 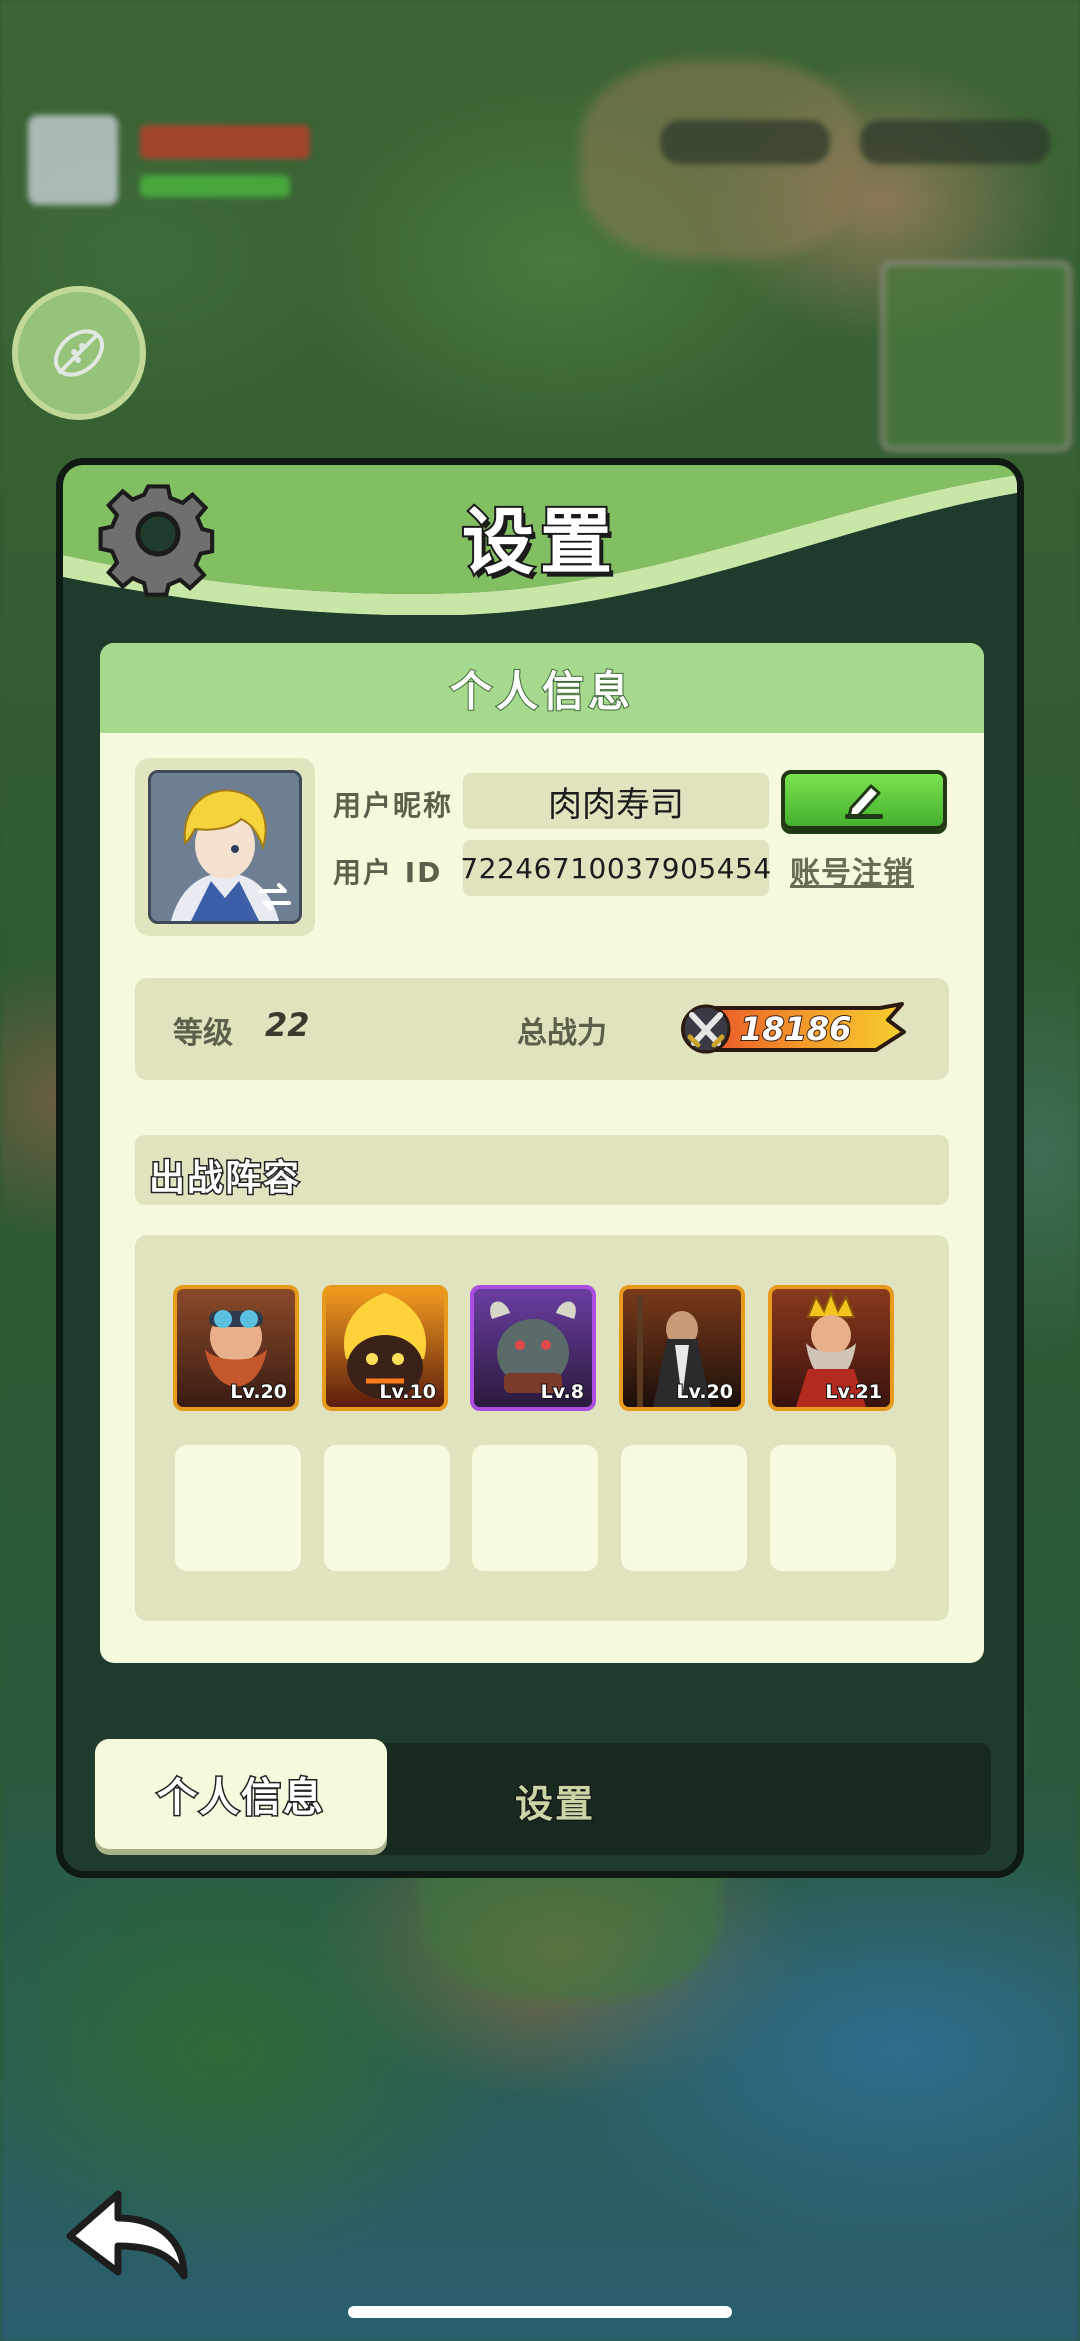 I want to click on leaf-menu-button, so click(x=79, y=353).